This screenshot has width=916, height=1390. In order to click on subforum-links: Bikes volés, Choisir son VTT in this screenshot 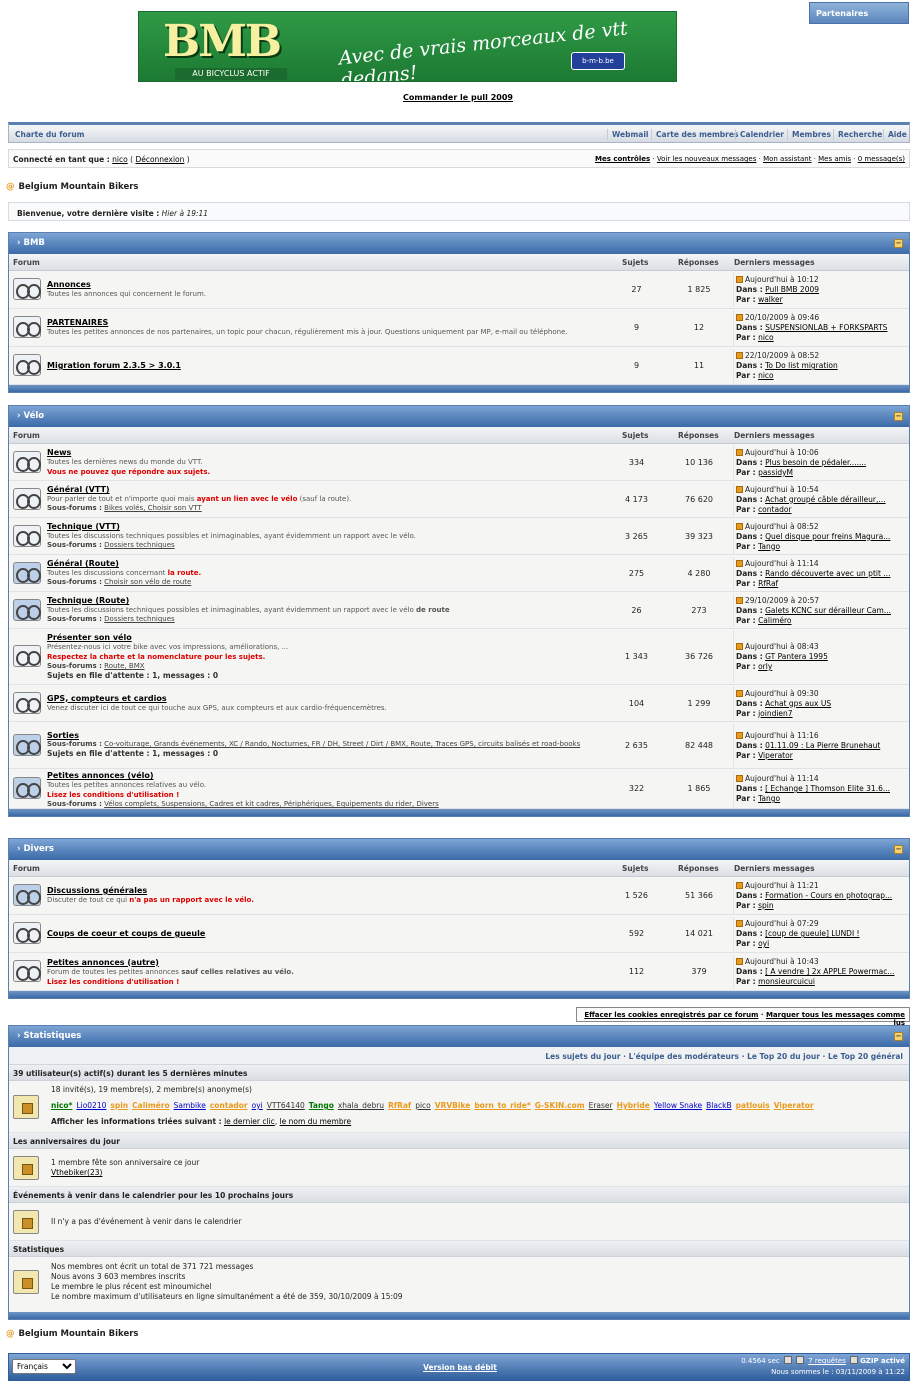, I will do `click(153, 508)`.